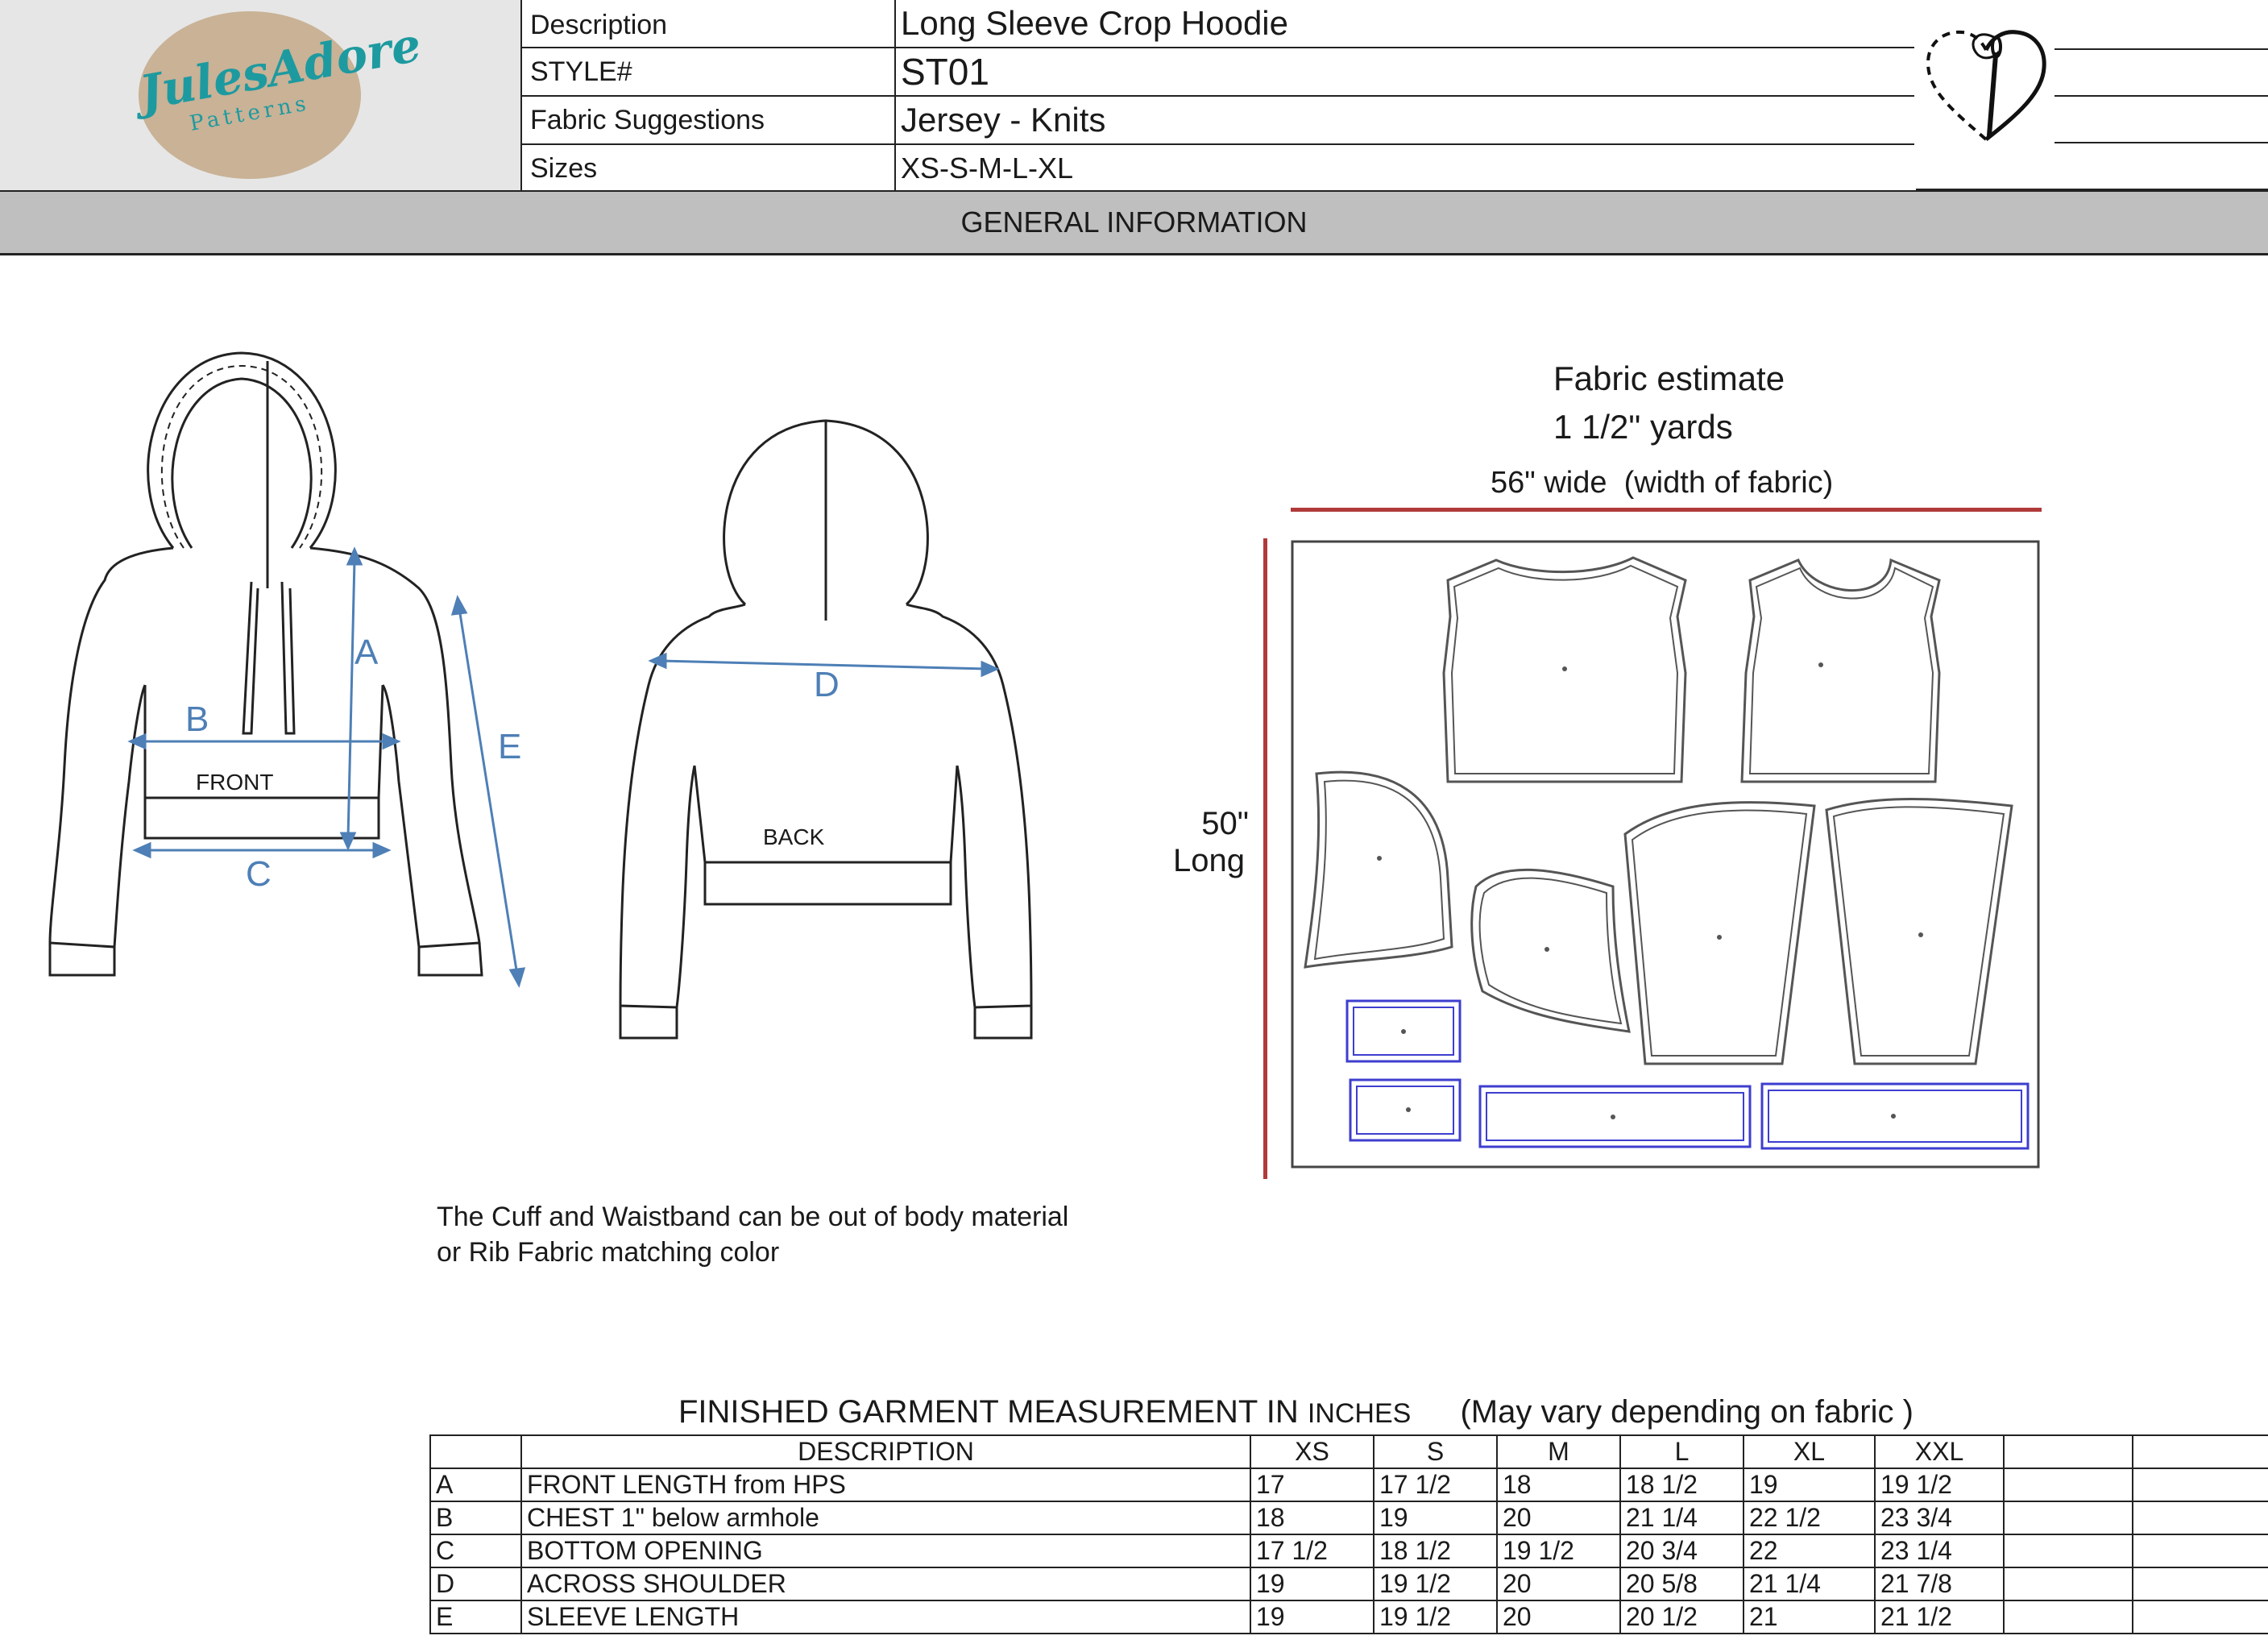 The height and width of the screenshot is (1644, 2268). Describe the element at coordinates (1134, 222) in the screenshot. I see `section-title: GENERAL INFORMATION` at that location.